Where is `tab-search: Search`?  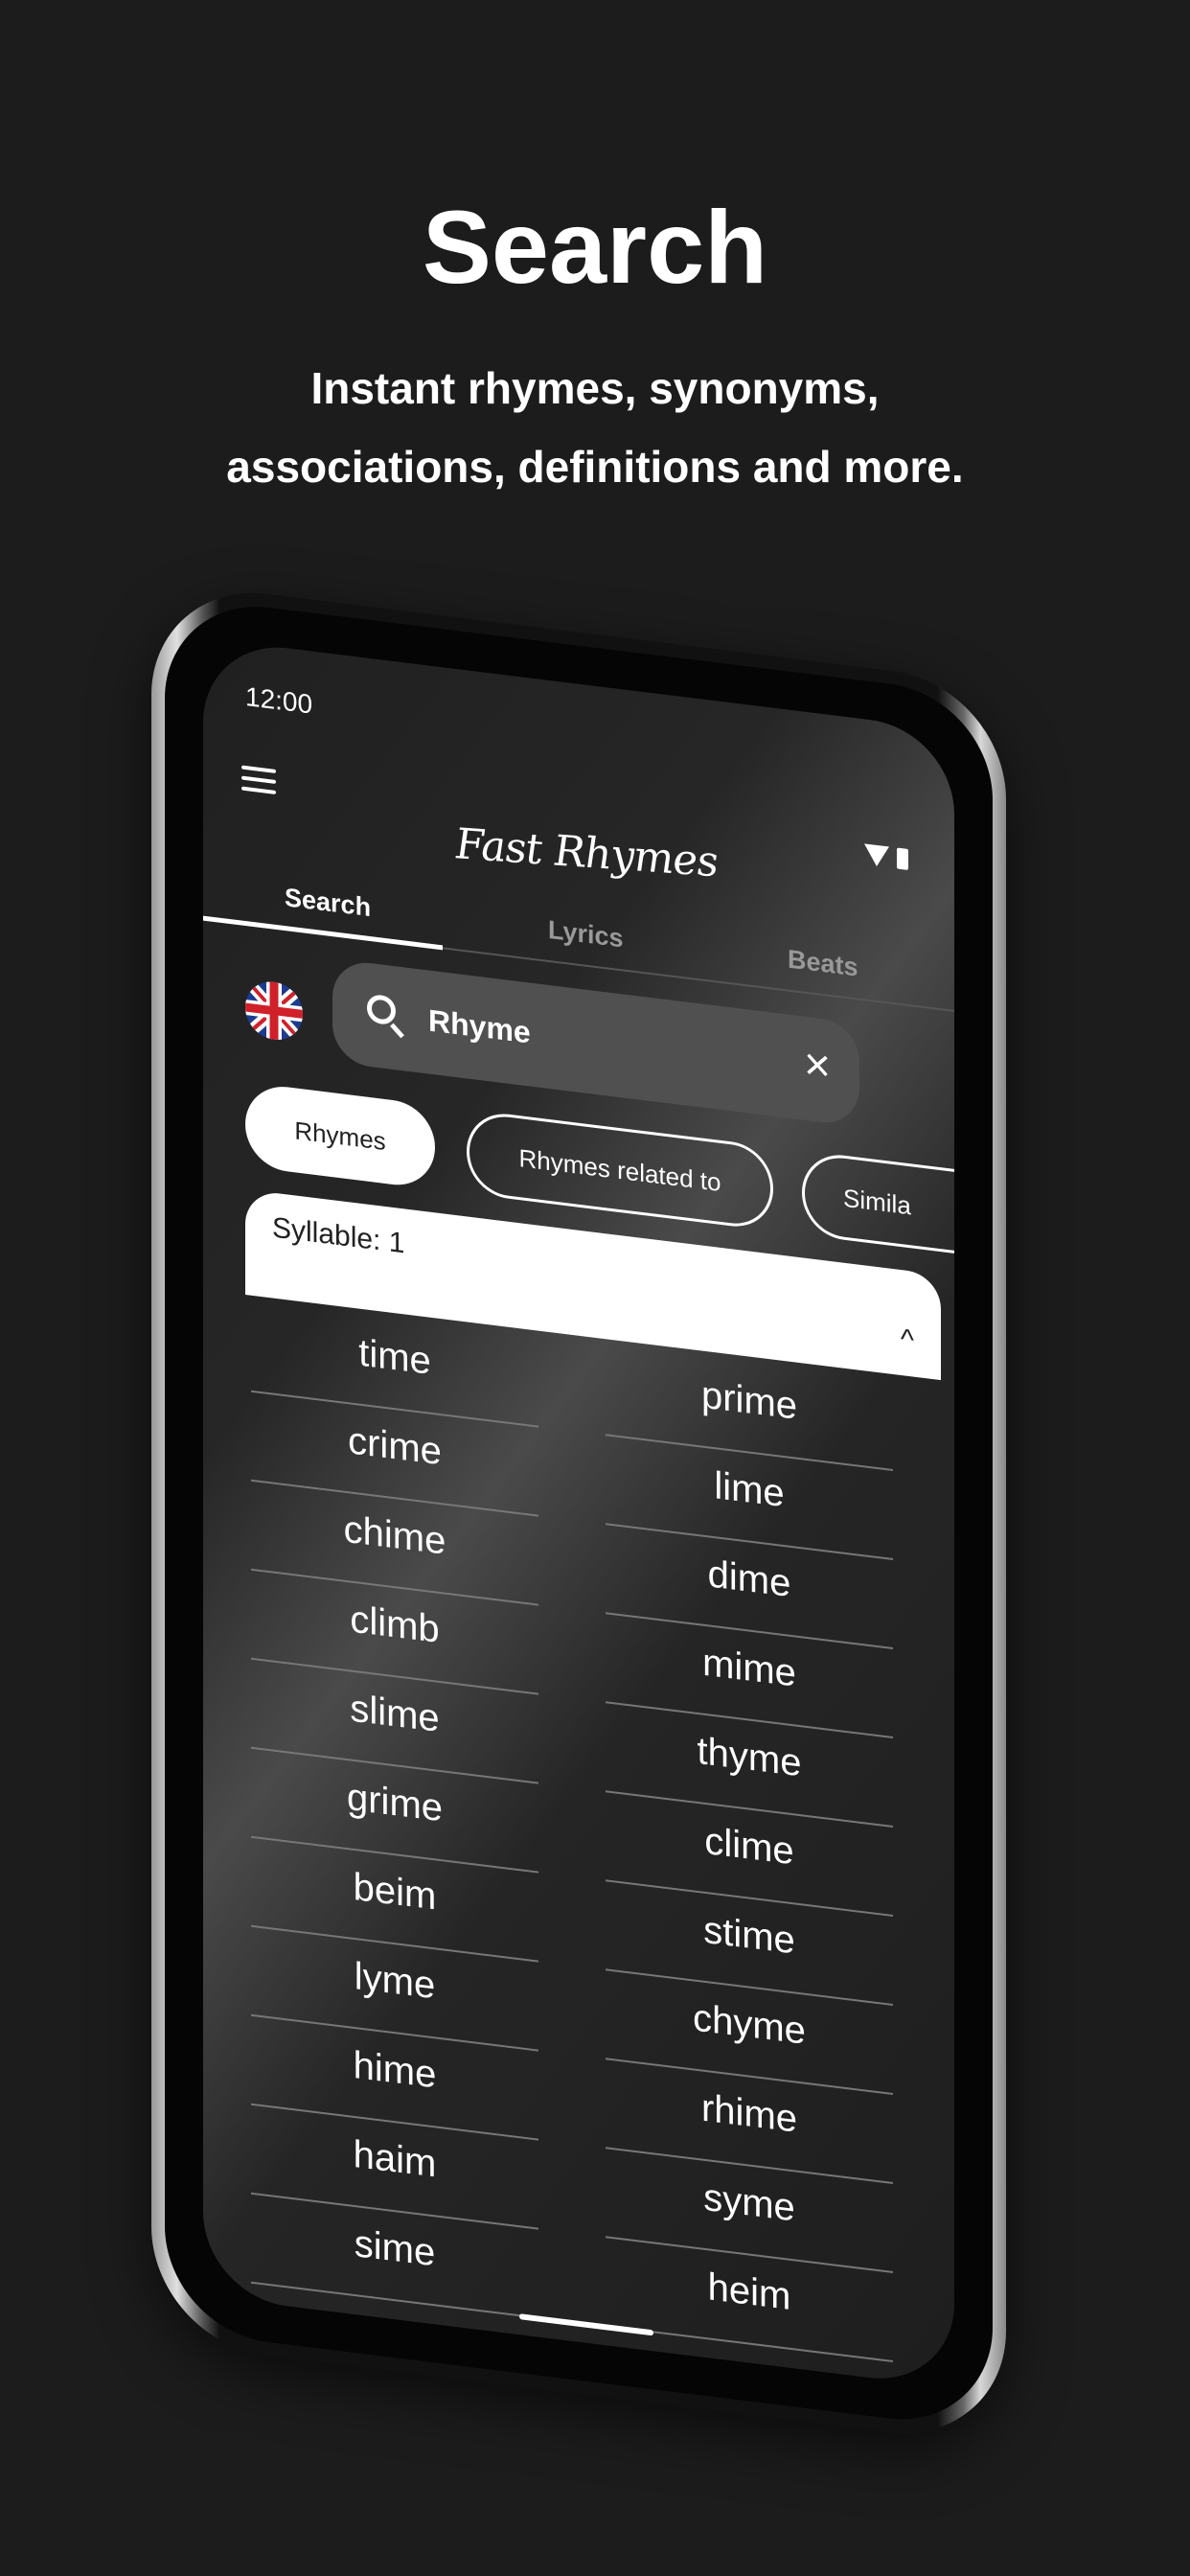 tab-search: Search is located at coordinates (328, 903).